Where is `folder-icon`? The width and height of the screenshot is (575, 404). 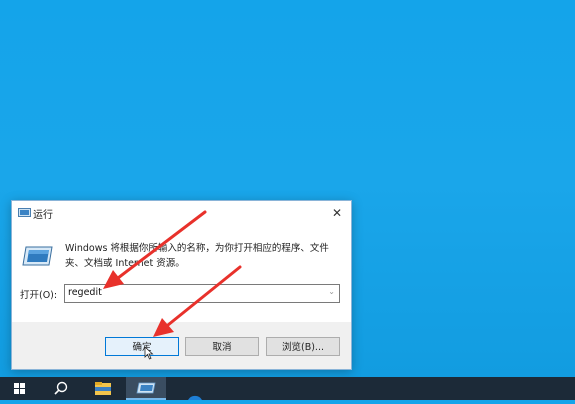 folder-icon is located at coordinates (103, 388).